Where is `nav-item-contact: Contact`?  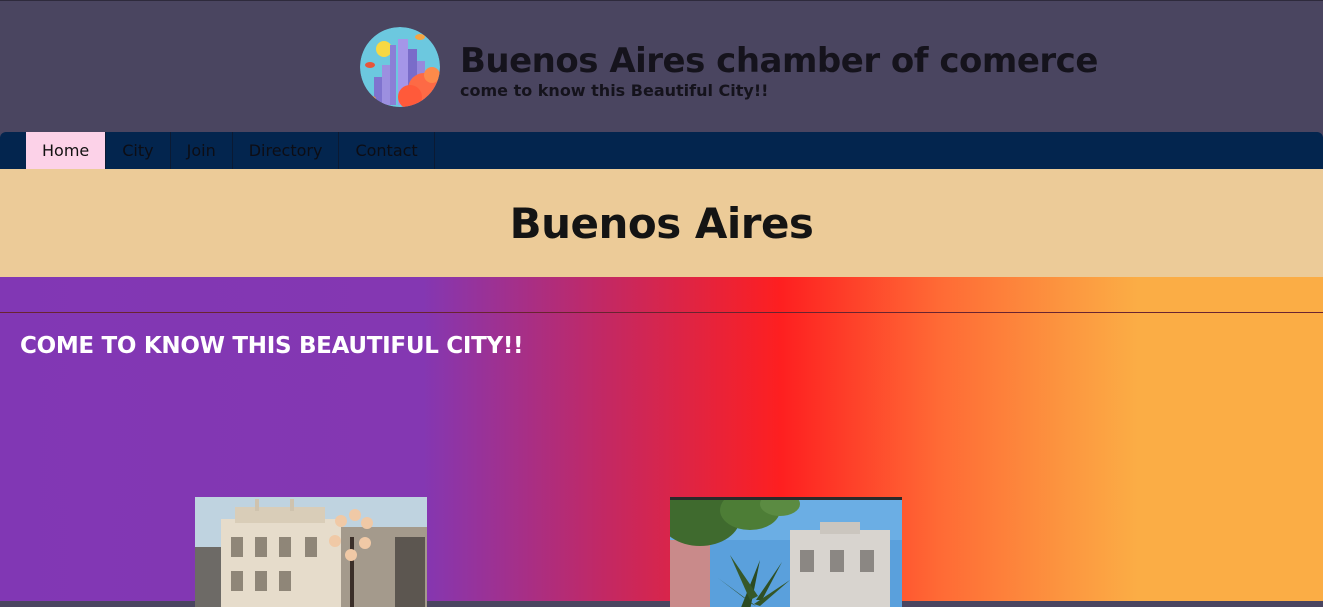 nav-item-contact: Contact is located at coordinates (387, 150).